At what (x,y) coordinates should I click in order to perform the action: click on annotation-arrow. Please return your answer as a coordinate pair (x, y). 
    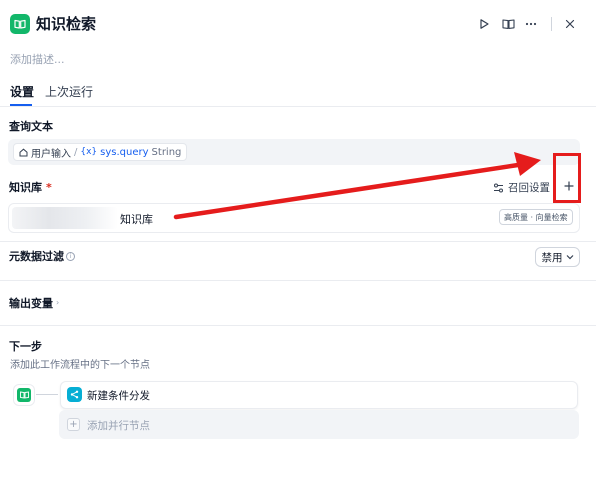
    Looking at the image, I should click on (357, 186).